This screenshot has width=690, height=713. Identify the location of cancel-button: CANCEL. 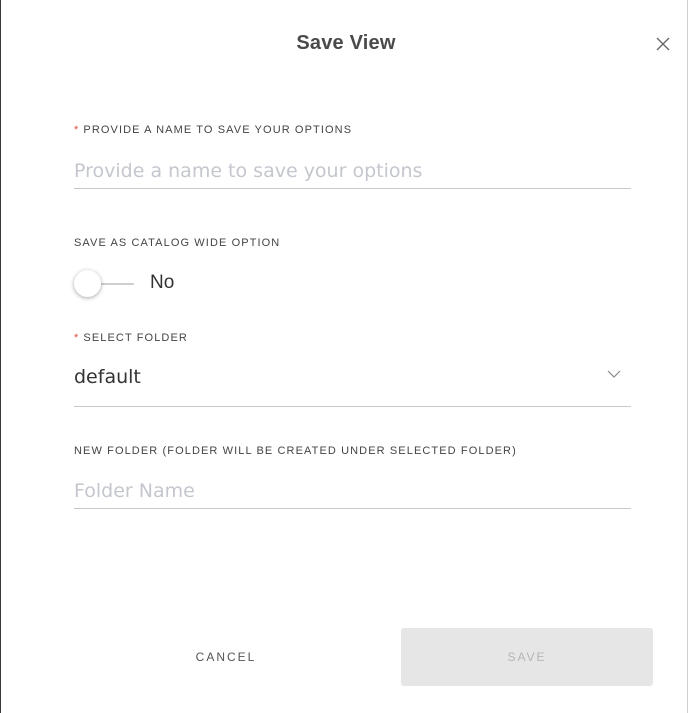
(226, 657).